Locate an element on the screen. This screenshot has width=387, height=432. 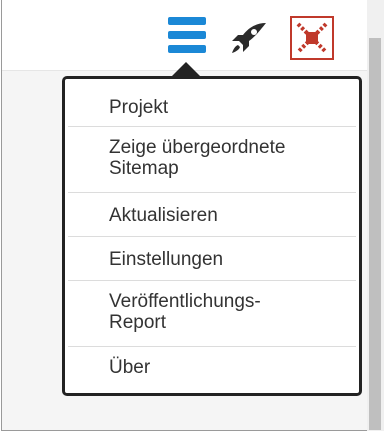
menu-item-einstellungen: Einstellungen is located at coordinates (212, 259).